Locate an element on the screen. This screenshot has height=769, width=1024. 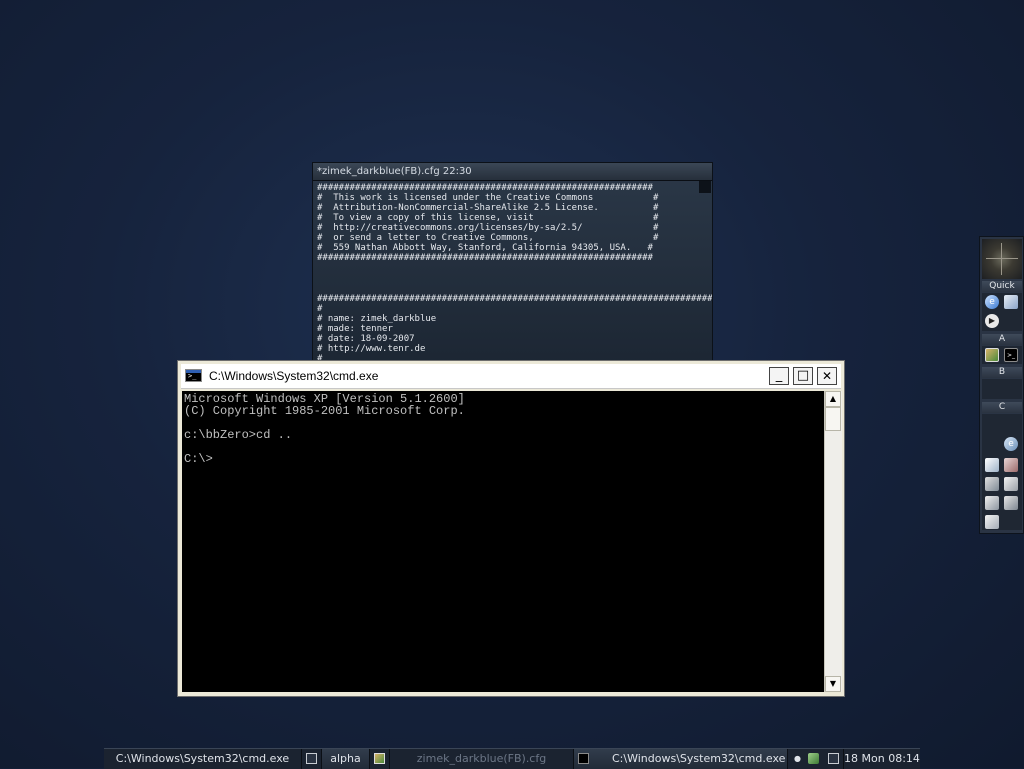
trash-icon is located at coordinates (992, 484).